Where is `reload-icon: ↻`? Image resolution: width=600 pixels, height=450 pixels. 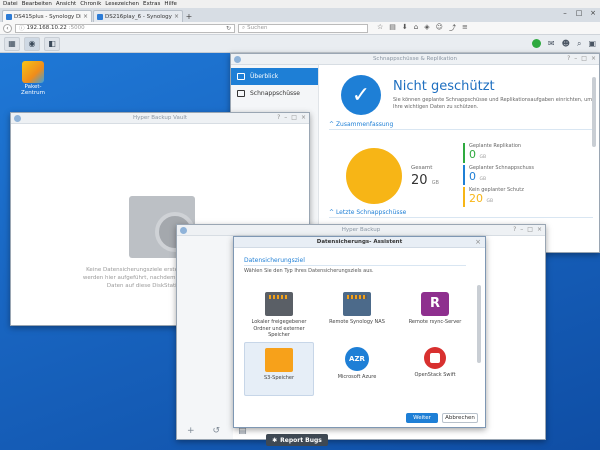
reload-icon: ↻ is located at coordinates (228, 28).